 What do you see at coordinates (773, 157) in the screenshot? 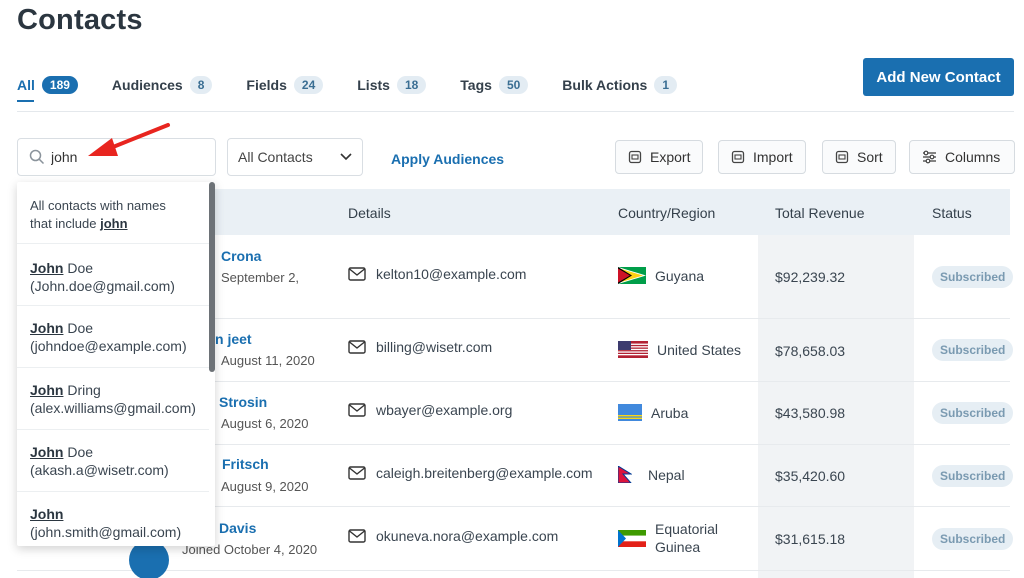
I see `import-label: Import` at bounding box center [773, 157].